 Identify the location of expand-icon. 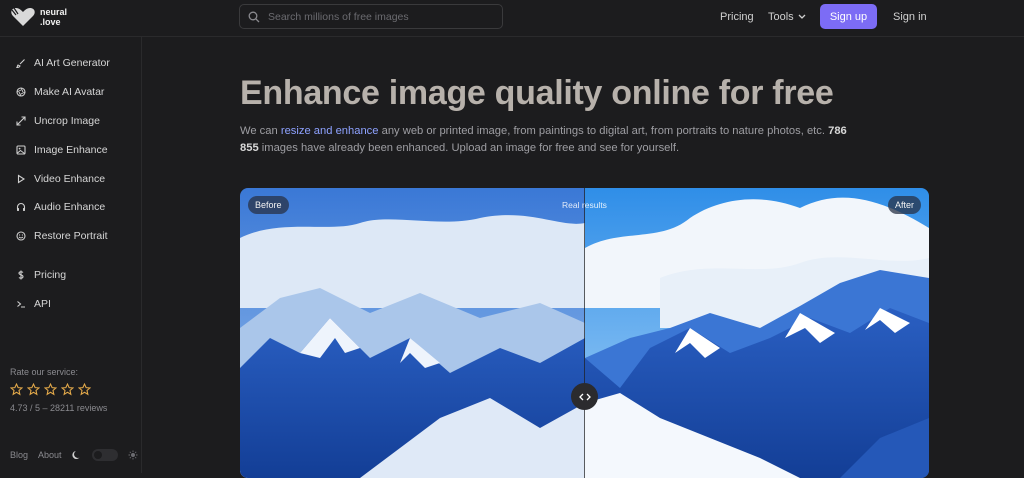
(21, 121).